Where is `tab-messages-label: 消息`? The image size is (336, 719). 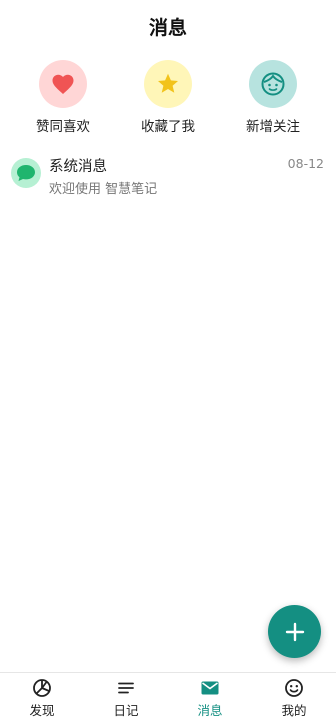 tab-messages-label: 消息 is located at coordinates (210, 710).